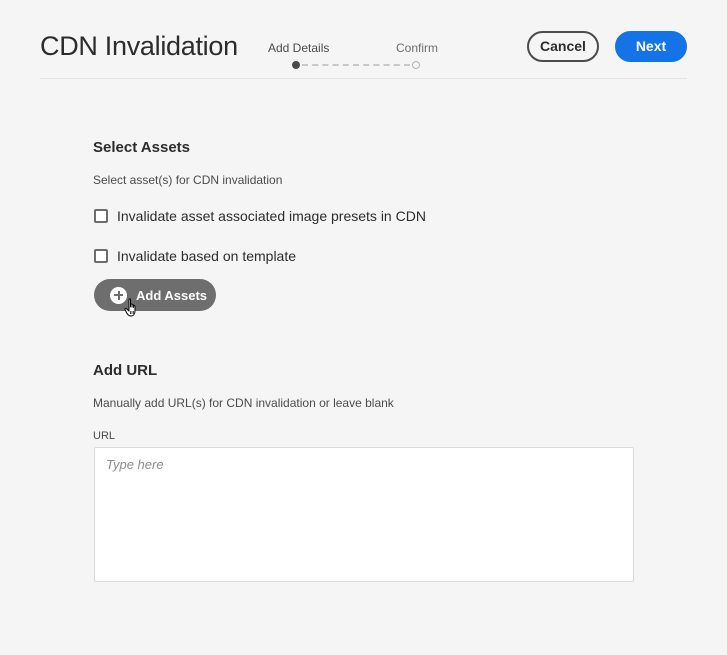 This screenshot has height=655, width=727. What do you see at coordinates (563, 46) in the screenshot?
I see `cancel-button: Cancel` at bounding box center [563, 46].